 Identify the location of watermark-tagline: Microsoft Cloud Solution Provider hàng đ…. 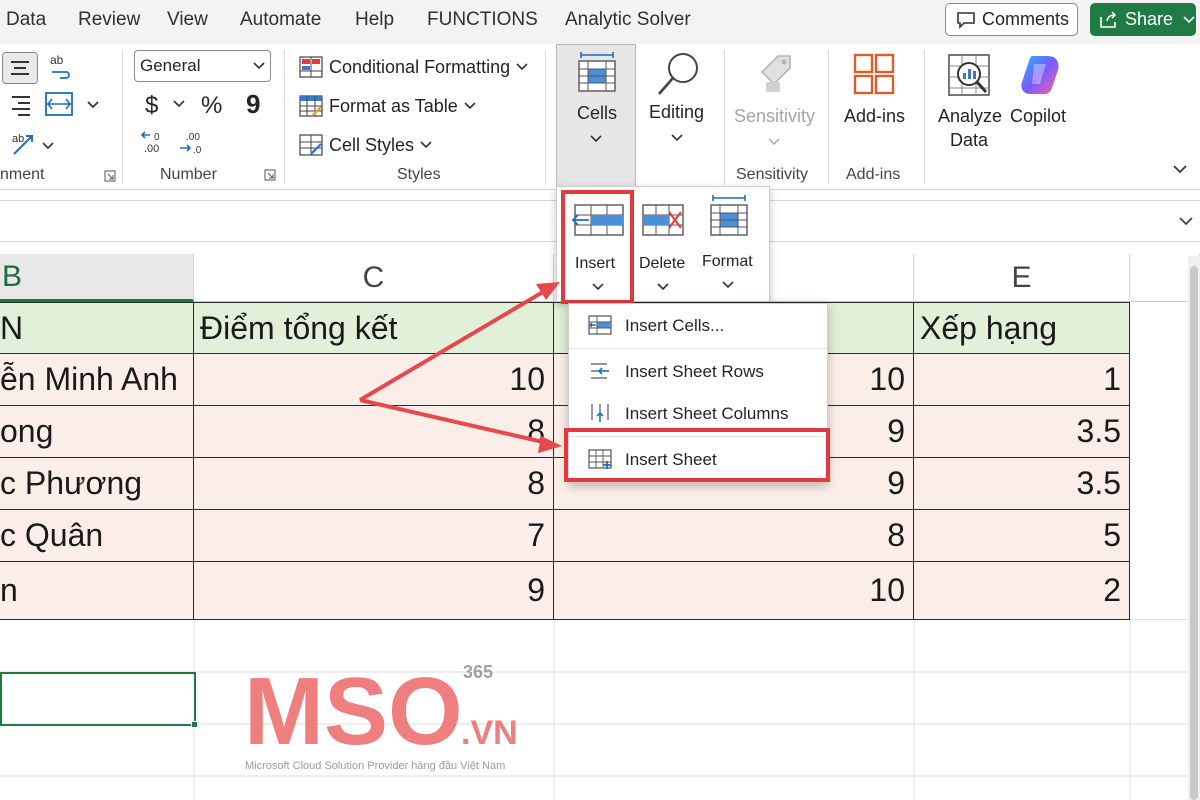
(375, 766).